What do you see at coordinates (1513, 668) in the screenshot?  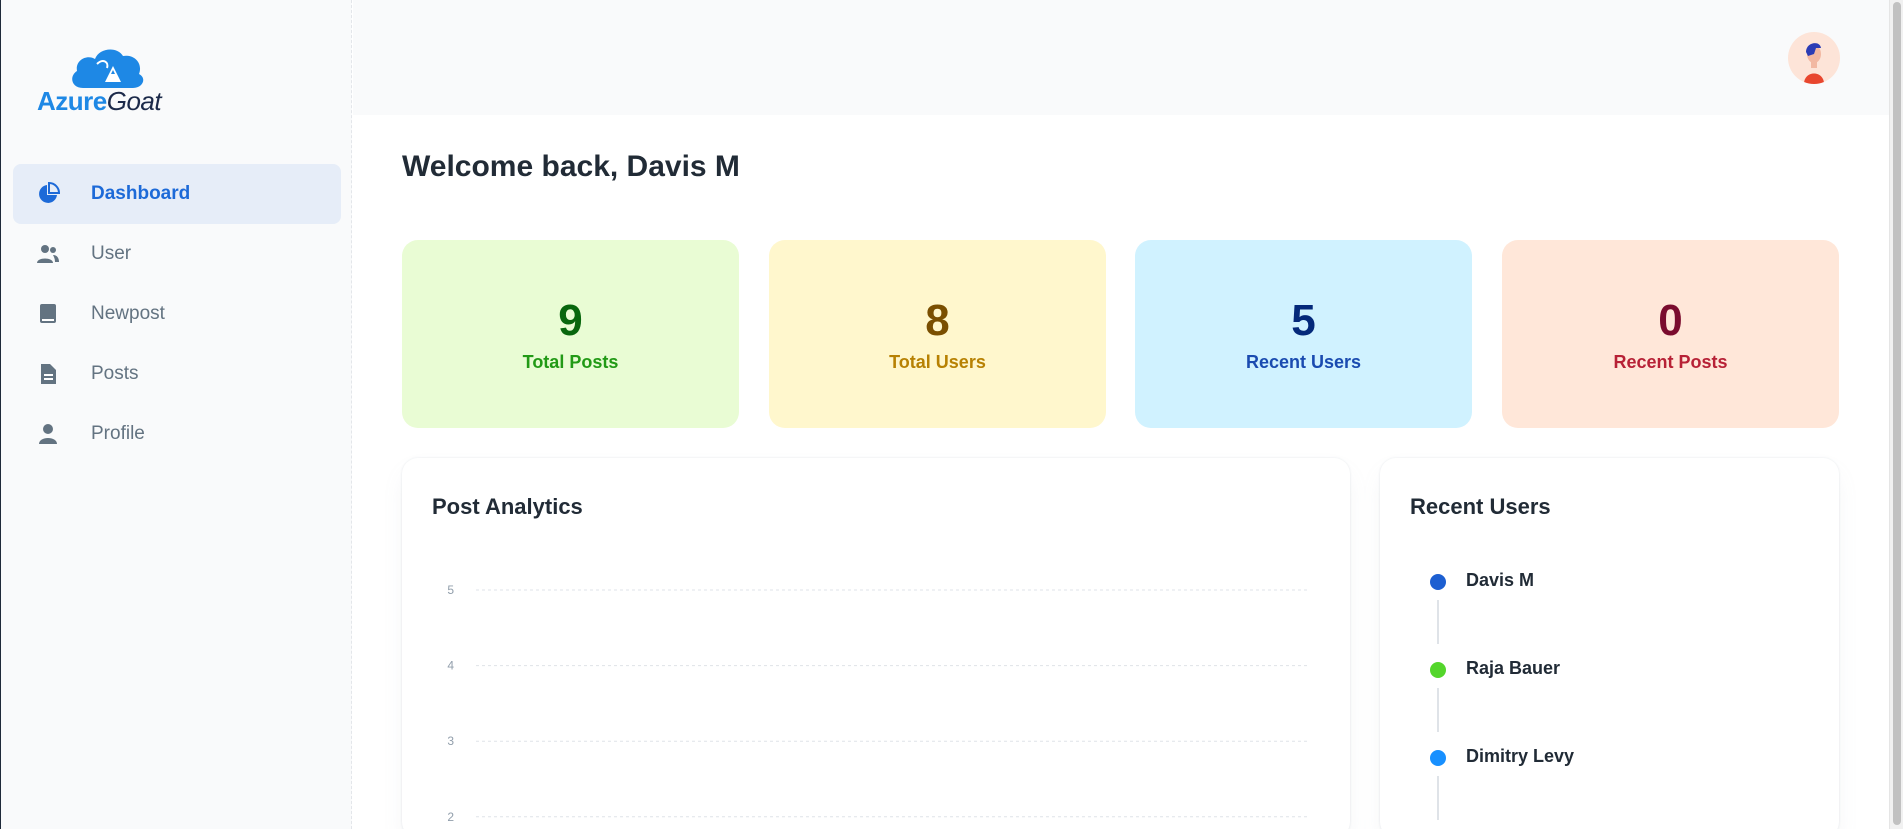 I see `user-name: Raja Bauer` at bounding box center [1513, 668].